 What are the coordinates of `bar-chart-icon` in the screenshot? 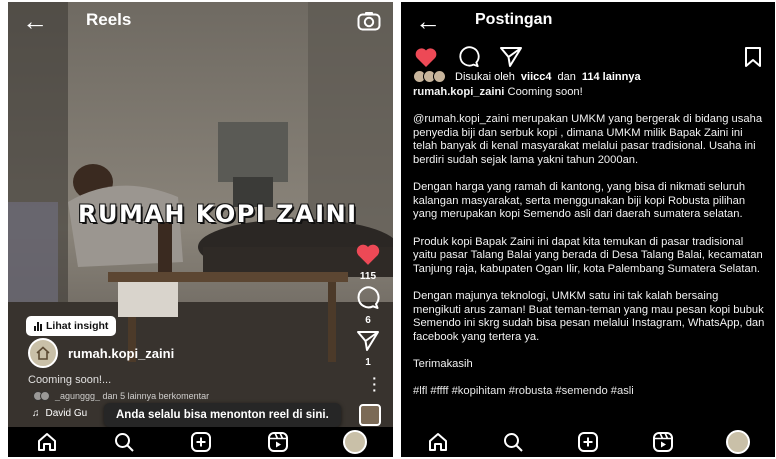 It's located at (38, 326).